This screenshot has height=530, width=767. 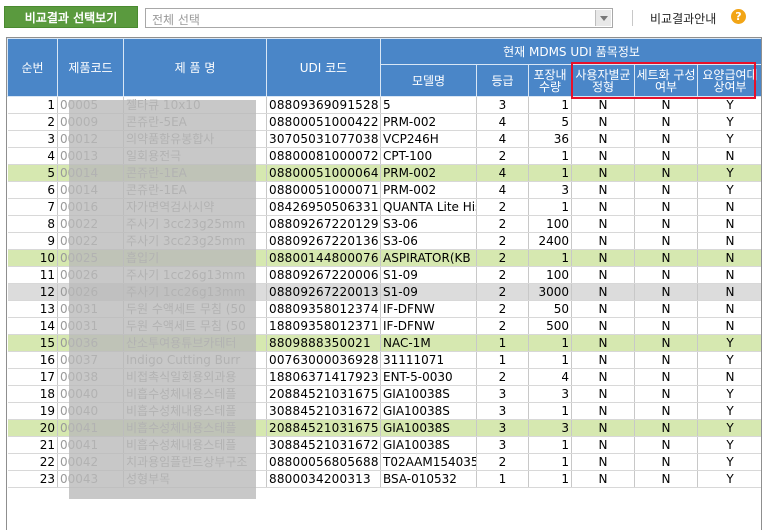 I want to click on cell-seq: 23, so click(x=32, y=479).